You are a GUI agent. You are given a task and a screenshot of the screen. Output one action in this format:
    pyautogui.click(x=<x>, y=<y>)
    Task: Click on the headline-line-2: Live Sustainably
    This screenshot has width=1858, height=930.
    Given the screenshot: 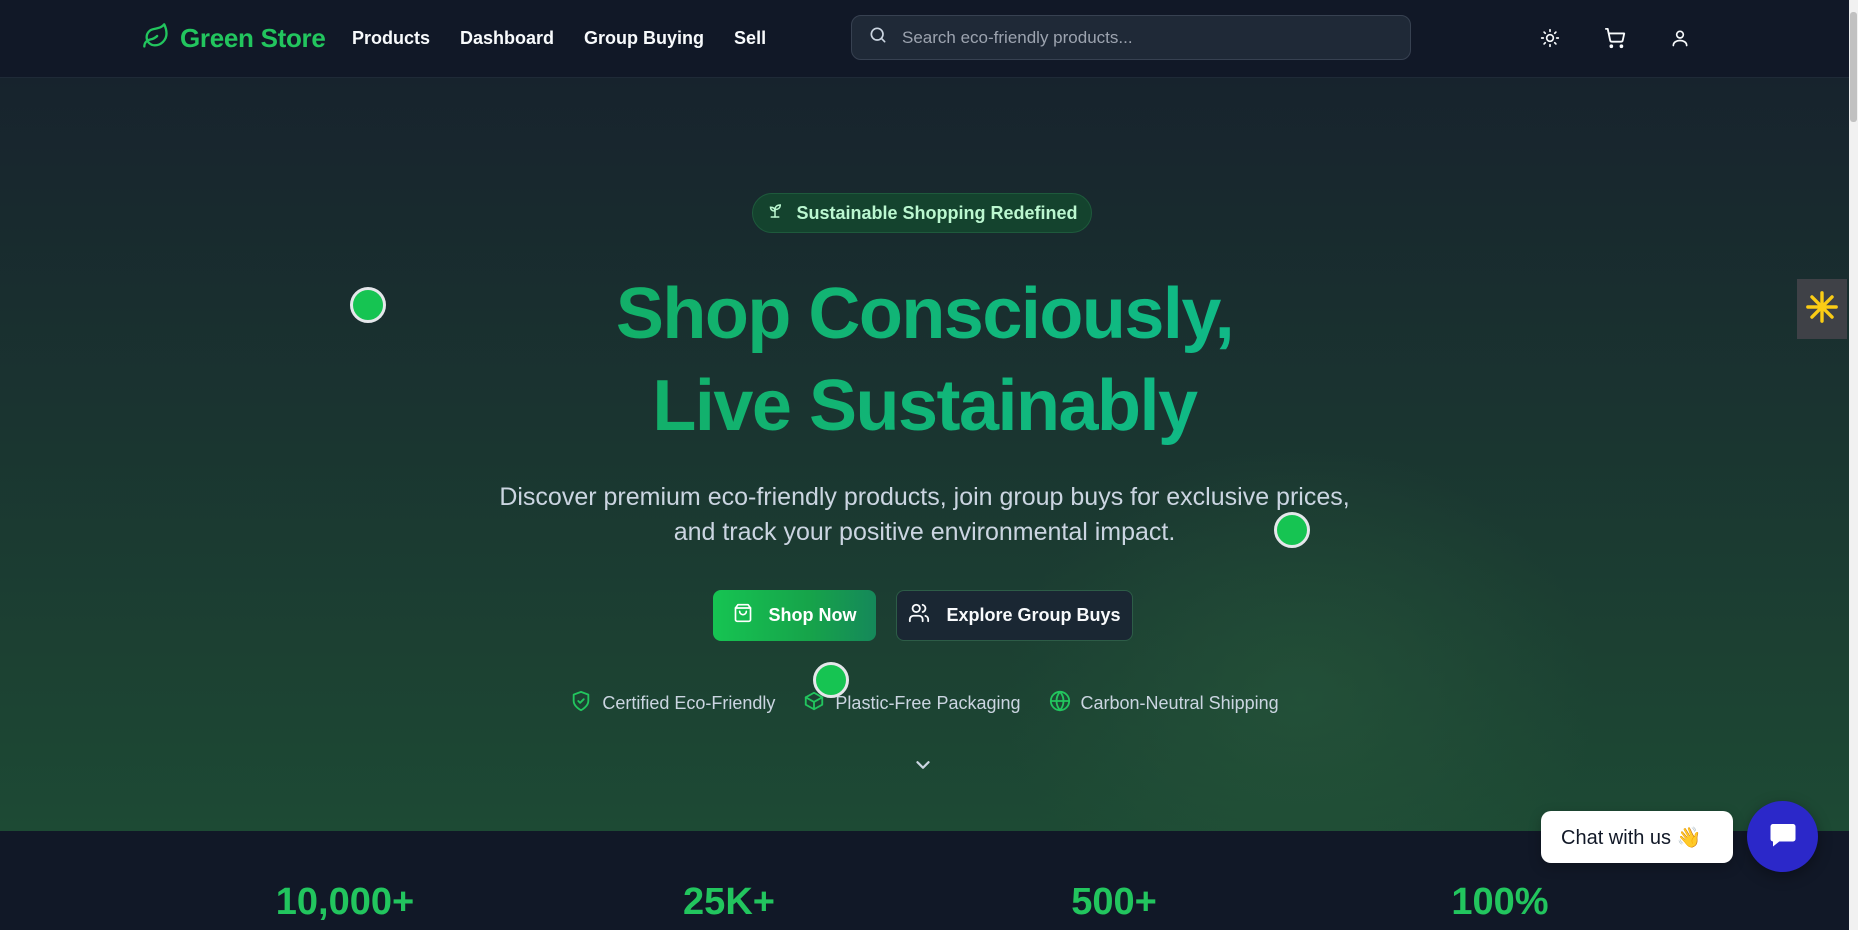 What is the action you would take?
    pyautogui.click(x=924, y=406)
    